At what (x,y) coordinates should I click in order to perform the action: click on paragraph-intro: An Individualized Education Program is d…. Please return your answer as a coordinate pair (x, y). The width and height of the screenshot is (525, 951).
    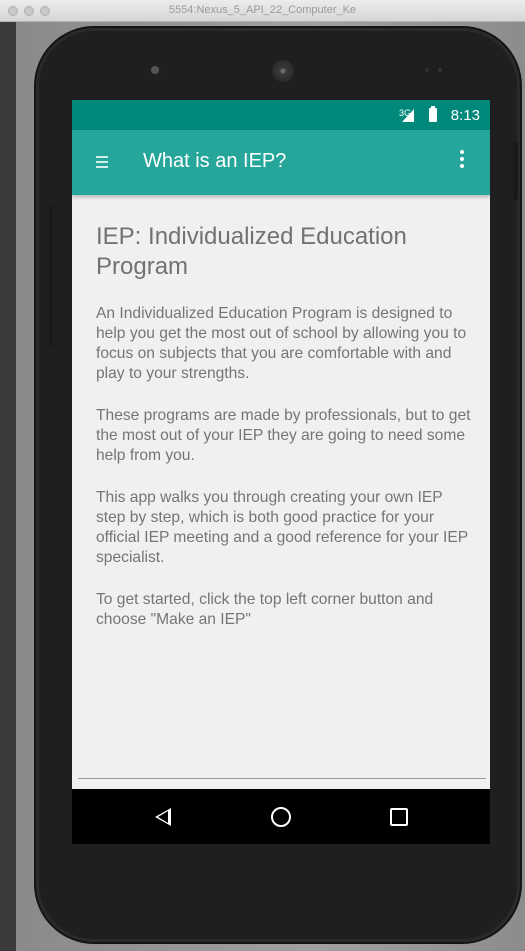
    Looking at the image, I should click on (281, 343).